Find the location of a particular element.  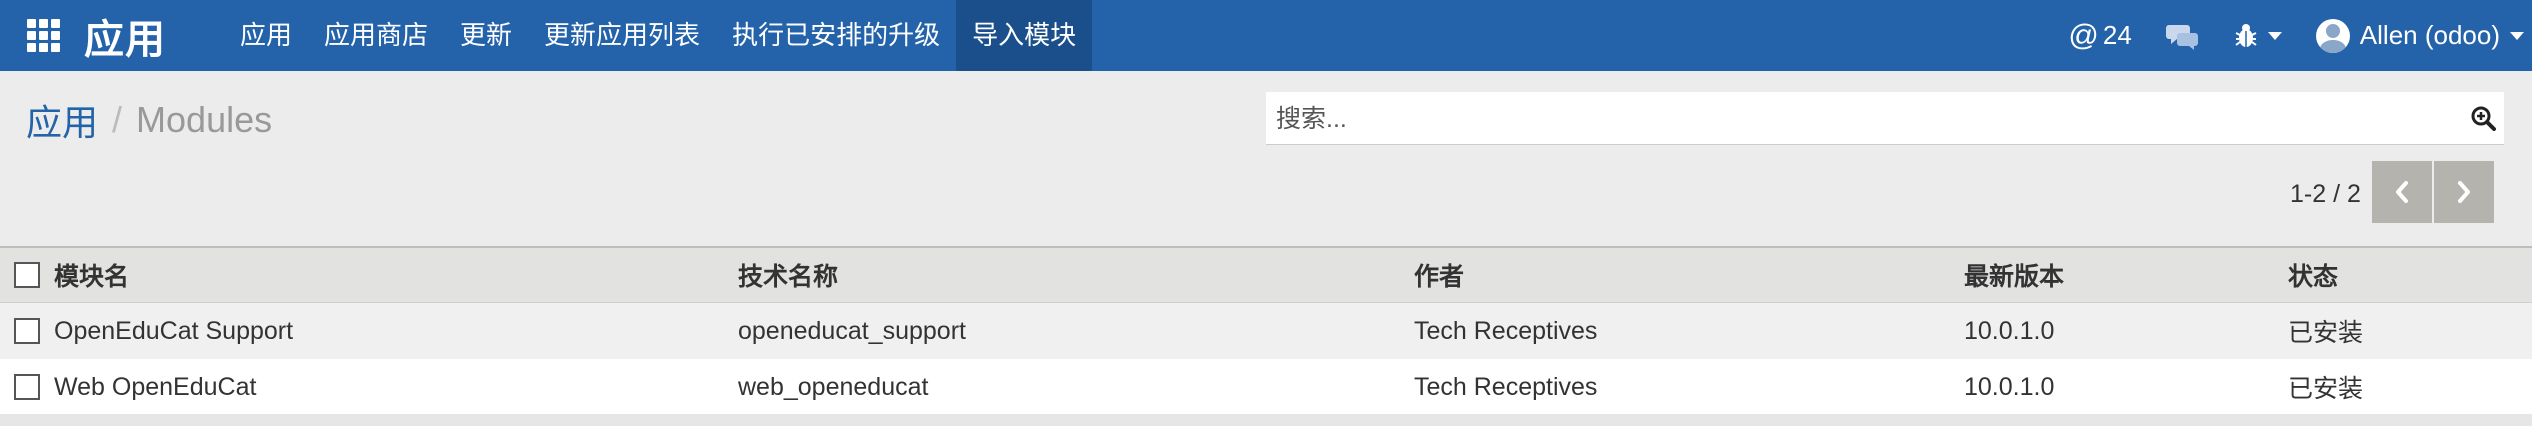

menu-item-import-module: 导入模块 is located at coordinates (1024, 35).